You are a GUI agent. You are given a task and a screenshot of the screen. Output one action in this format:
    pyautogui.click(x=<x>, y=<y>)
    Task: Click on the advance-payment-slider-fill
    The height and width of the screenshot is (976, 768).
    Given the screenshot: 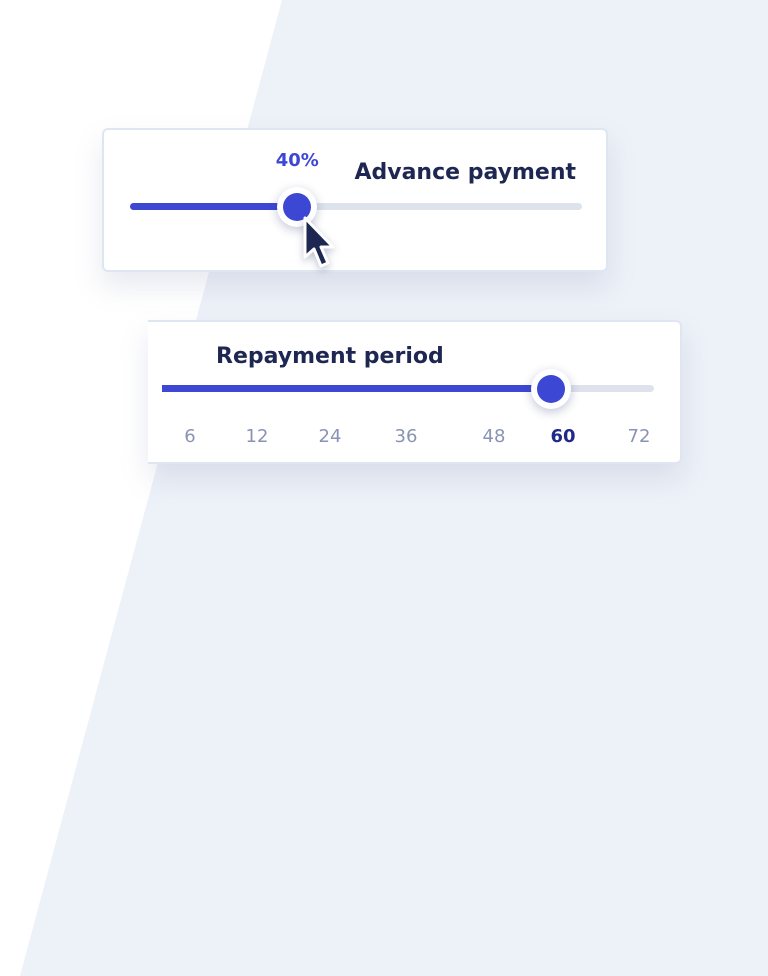 What is the action you would take?
    pyautogui.click(x=214, y=206)
    